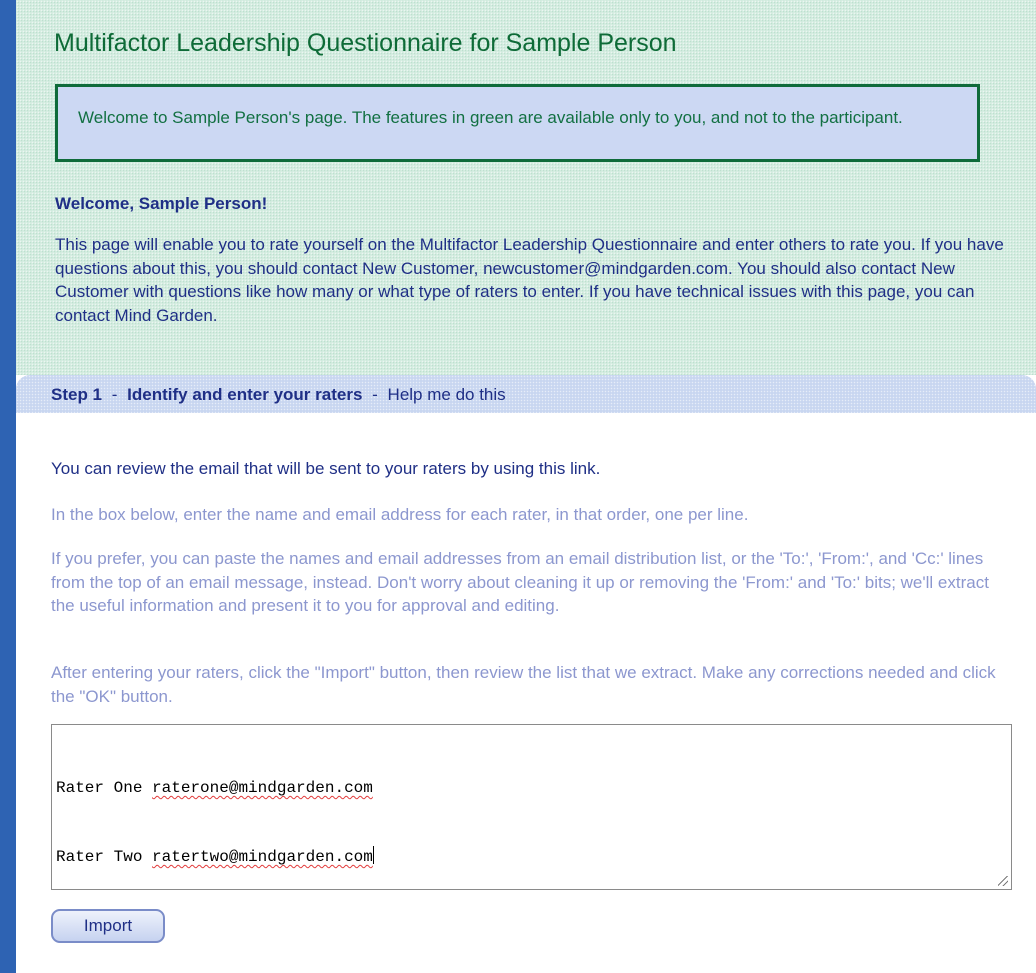 The width and height of the screenshot is (1036, 973). What do you see at coordinates (245, 394) in the screenshot?
I see `step-title: Identify and enter your raters` at bounding box center [245, 394].